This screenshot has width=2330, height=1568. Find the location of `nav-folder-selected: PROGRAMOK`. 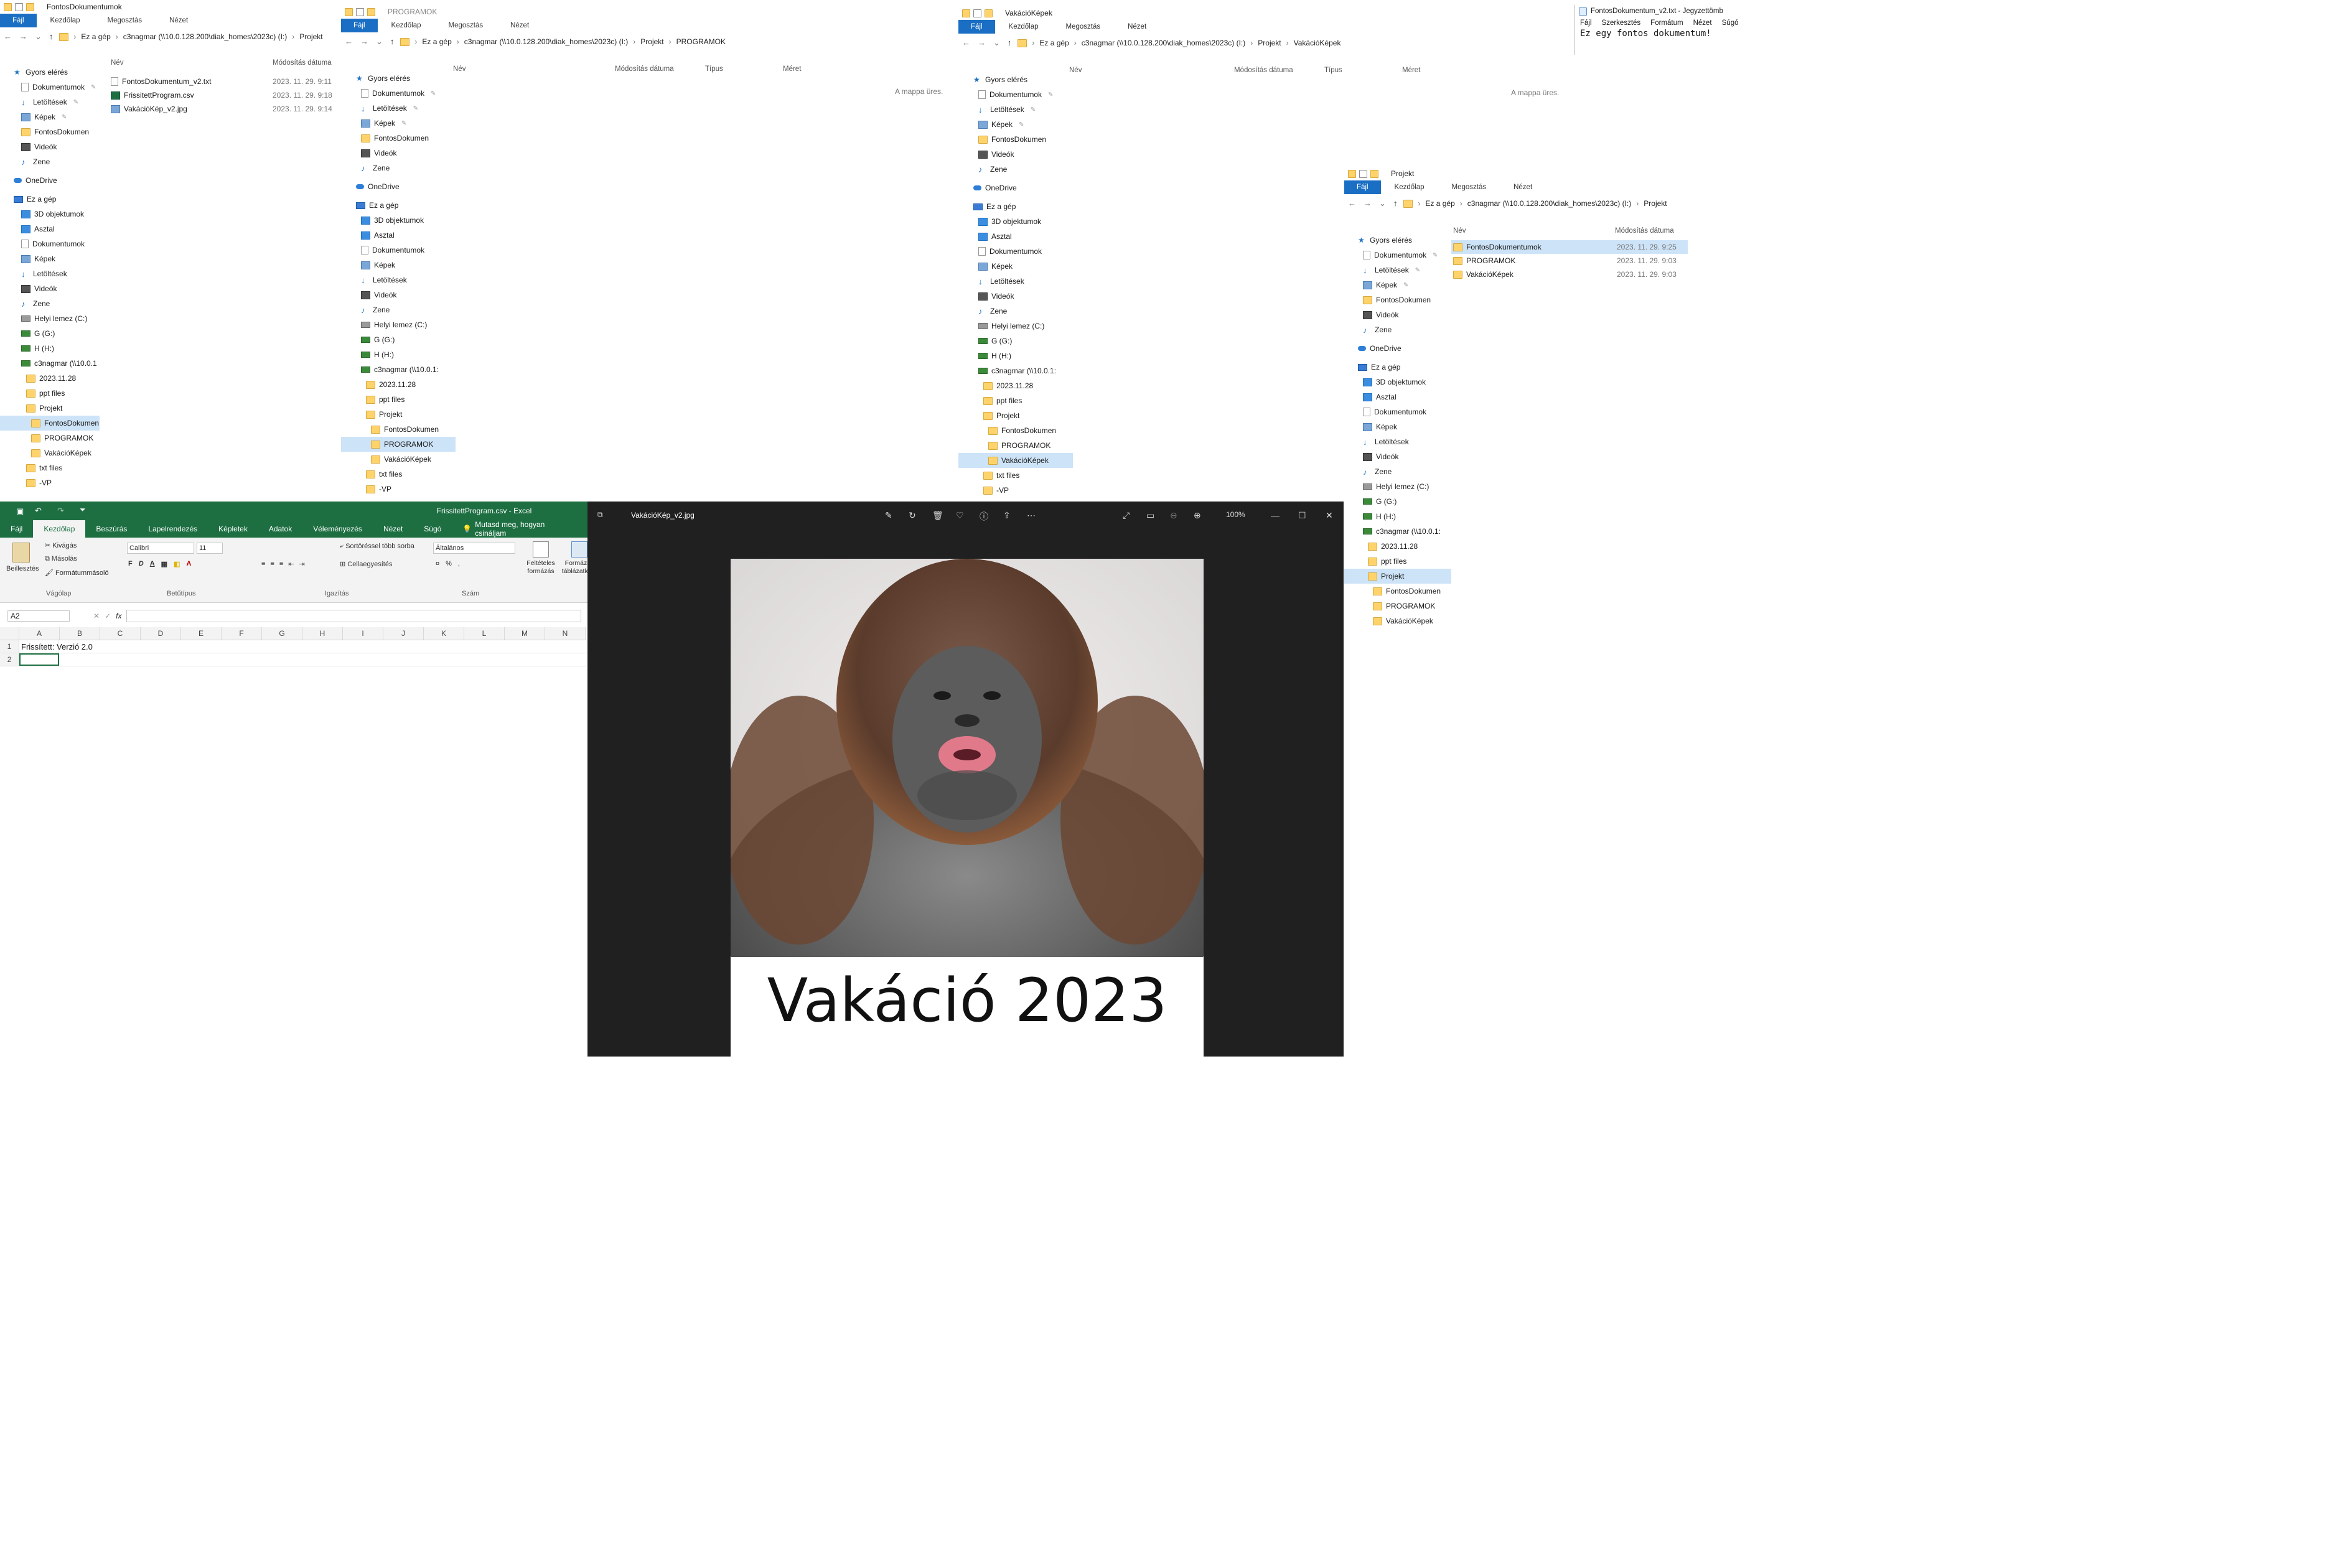

nav-folder-selected: PROGRAMOK is located at coordinates (398, 444).